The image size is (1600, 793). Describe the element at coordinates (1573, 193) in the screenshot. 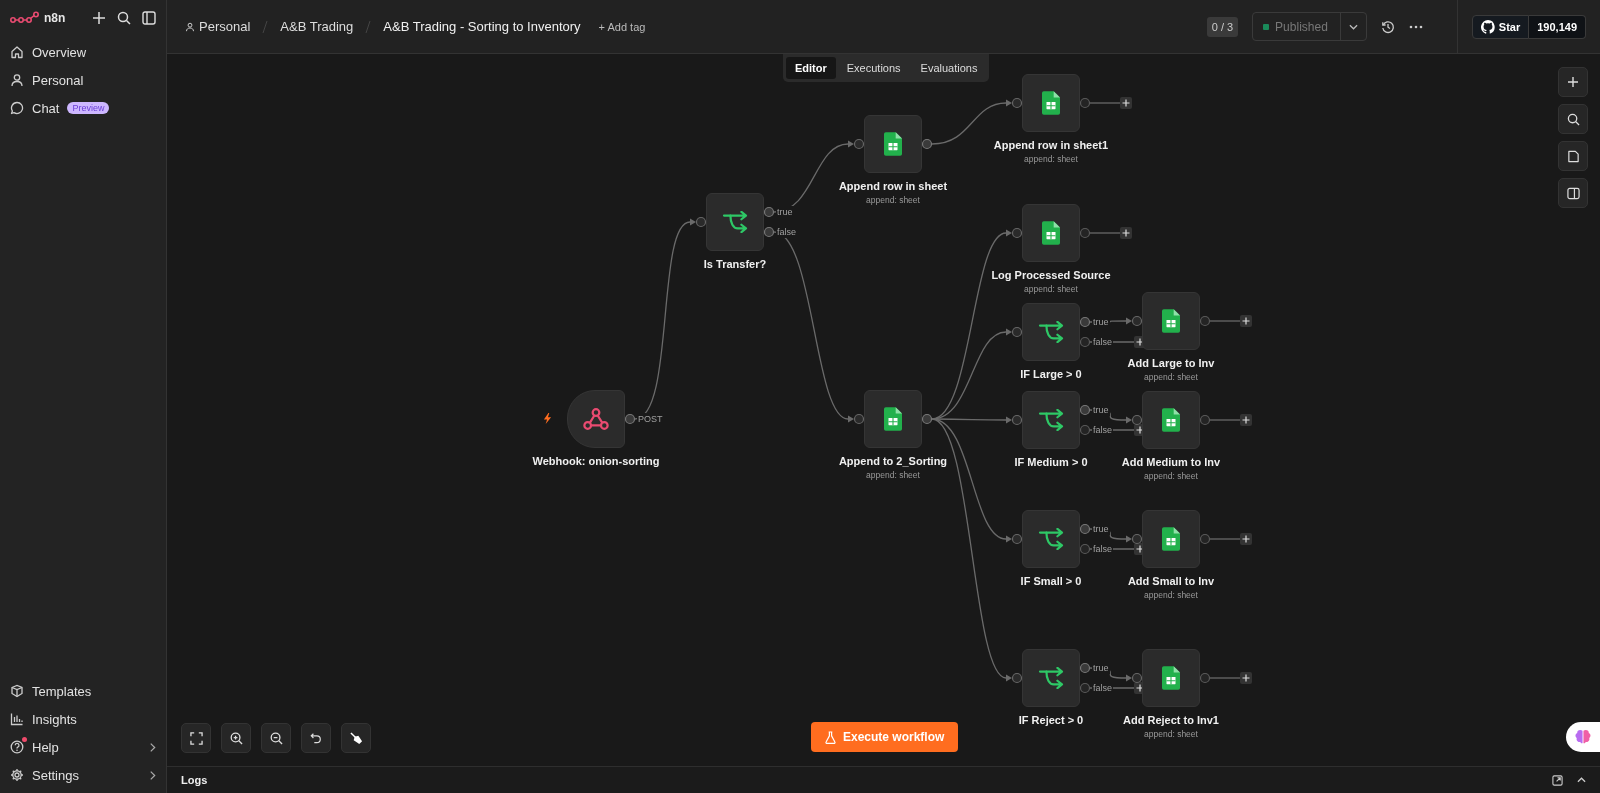

I see `panel-toggle-button` at that location.